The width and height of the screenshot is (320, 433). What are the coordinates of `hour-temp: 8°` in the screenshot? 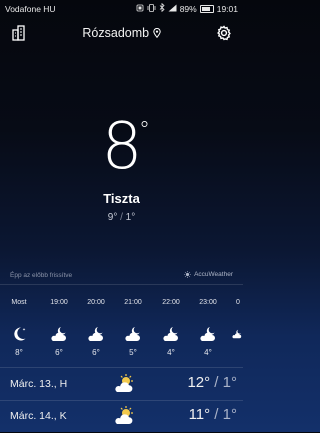 It's located at (19, 352).